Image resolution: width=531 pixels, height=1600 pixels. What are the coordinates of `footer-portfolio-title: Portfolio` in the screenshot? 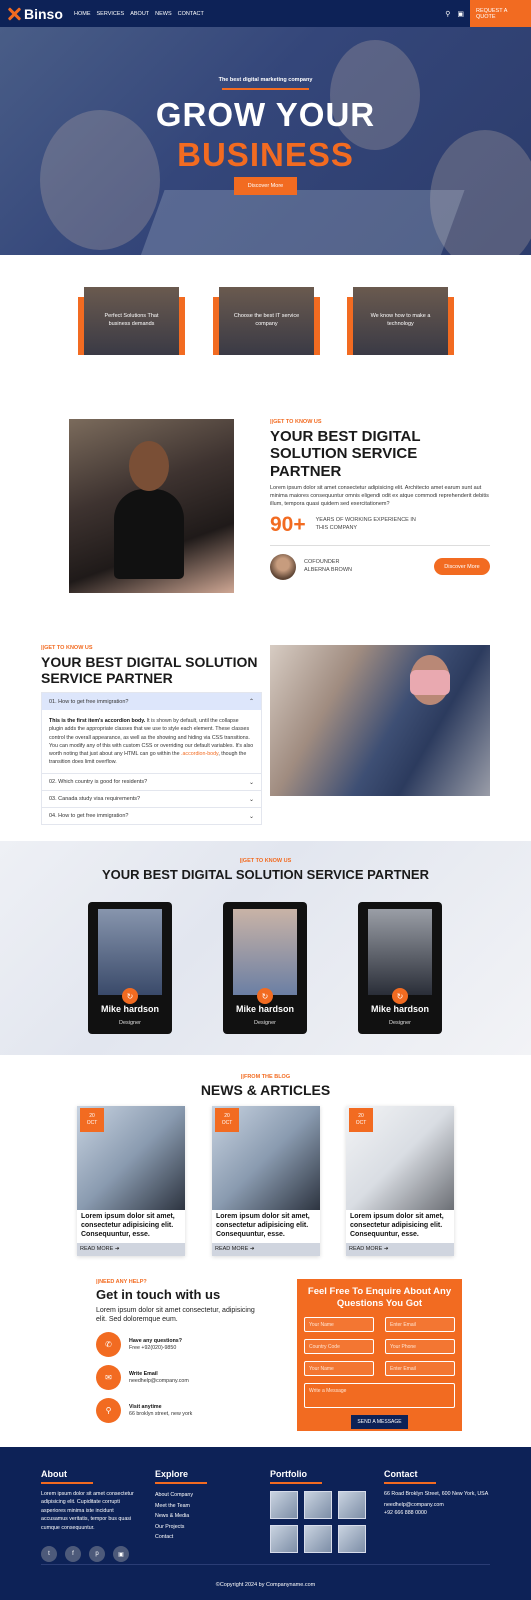 It's located at (296, 1476).